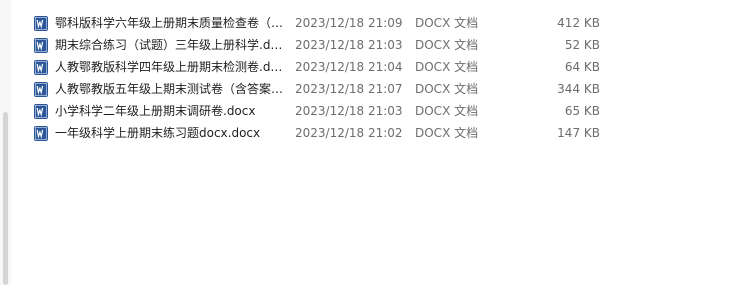 This screenshot has width=746, height=285. I want to click on file-name: 一年级科学上册期末练习题docx.docx, so click(181, 133).